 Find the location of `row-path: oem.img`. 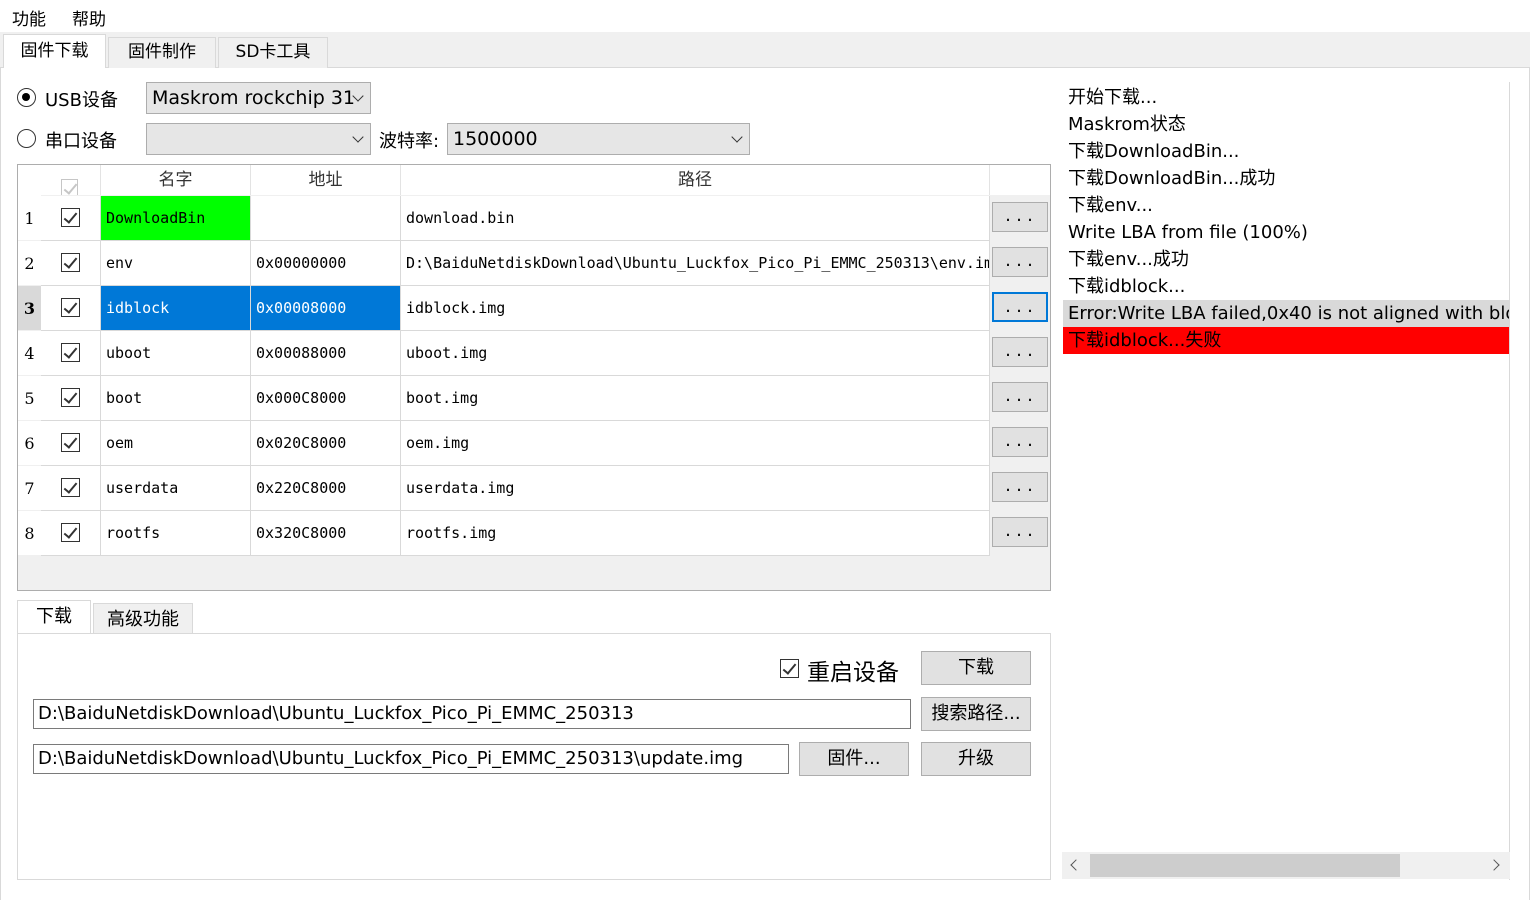

row-path: oem.img is located at coordinates (695, 443).